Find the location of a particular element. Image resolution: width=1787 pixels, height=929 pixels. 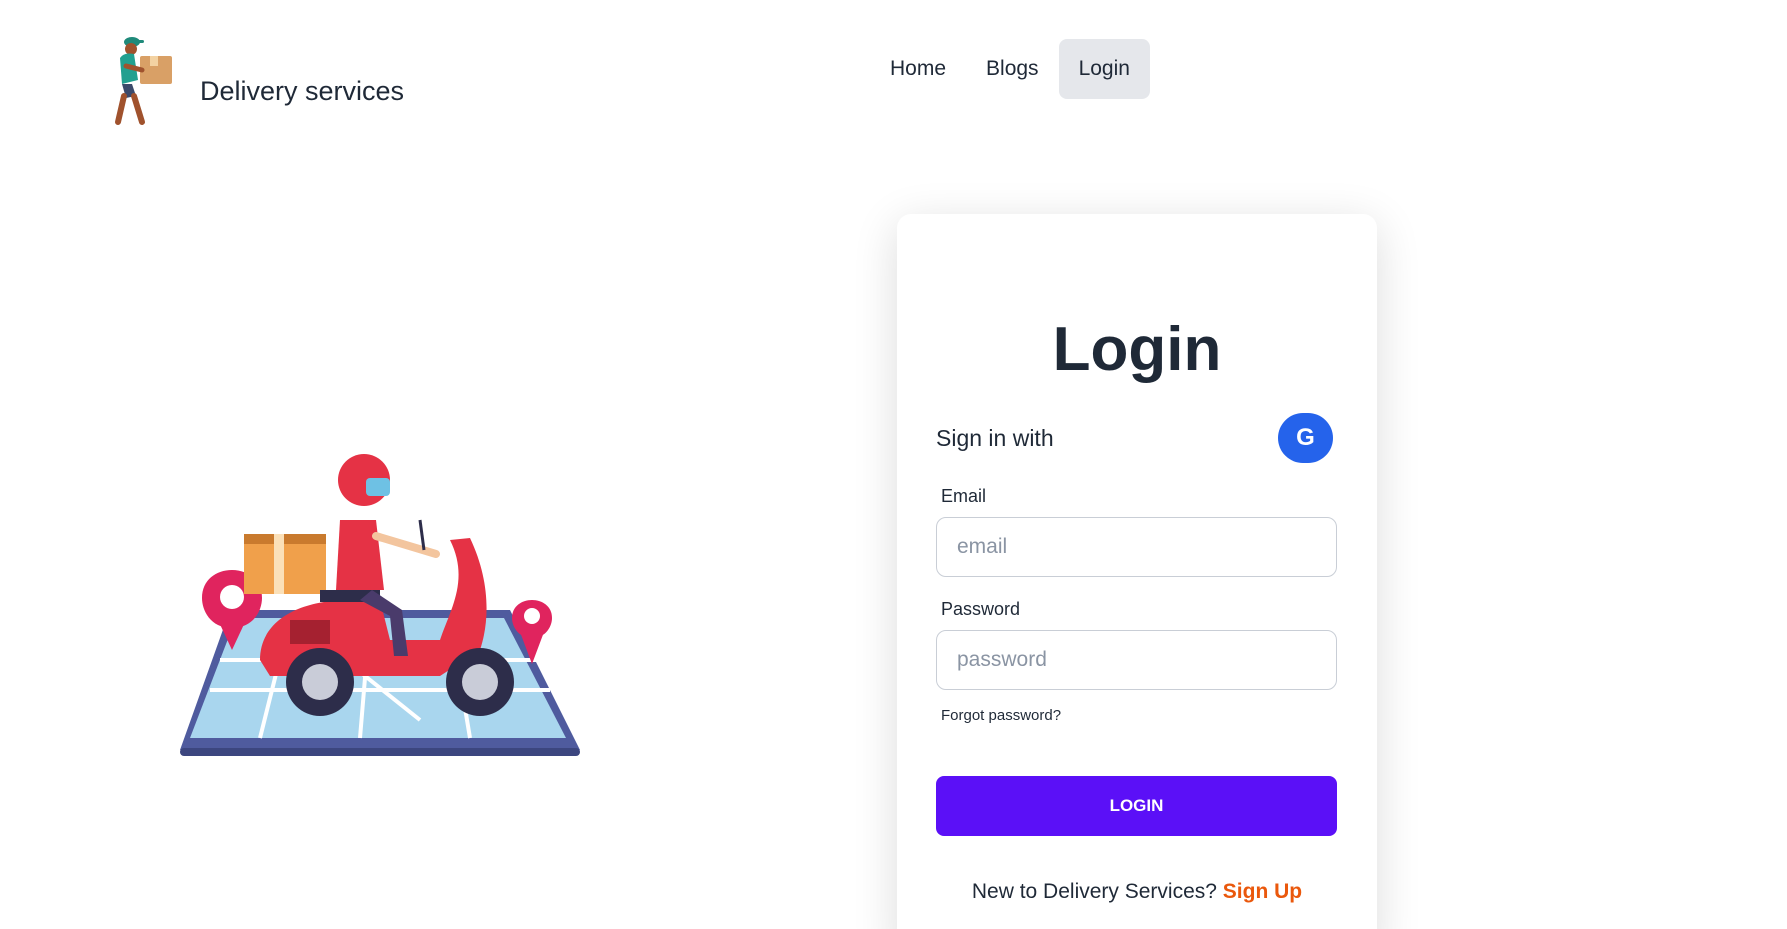

sign-in-with-label: Sign in with is located at coordinates (995, 437).